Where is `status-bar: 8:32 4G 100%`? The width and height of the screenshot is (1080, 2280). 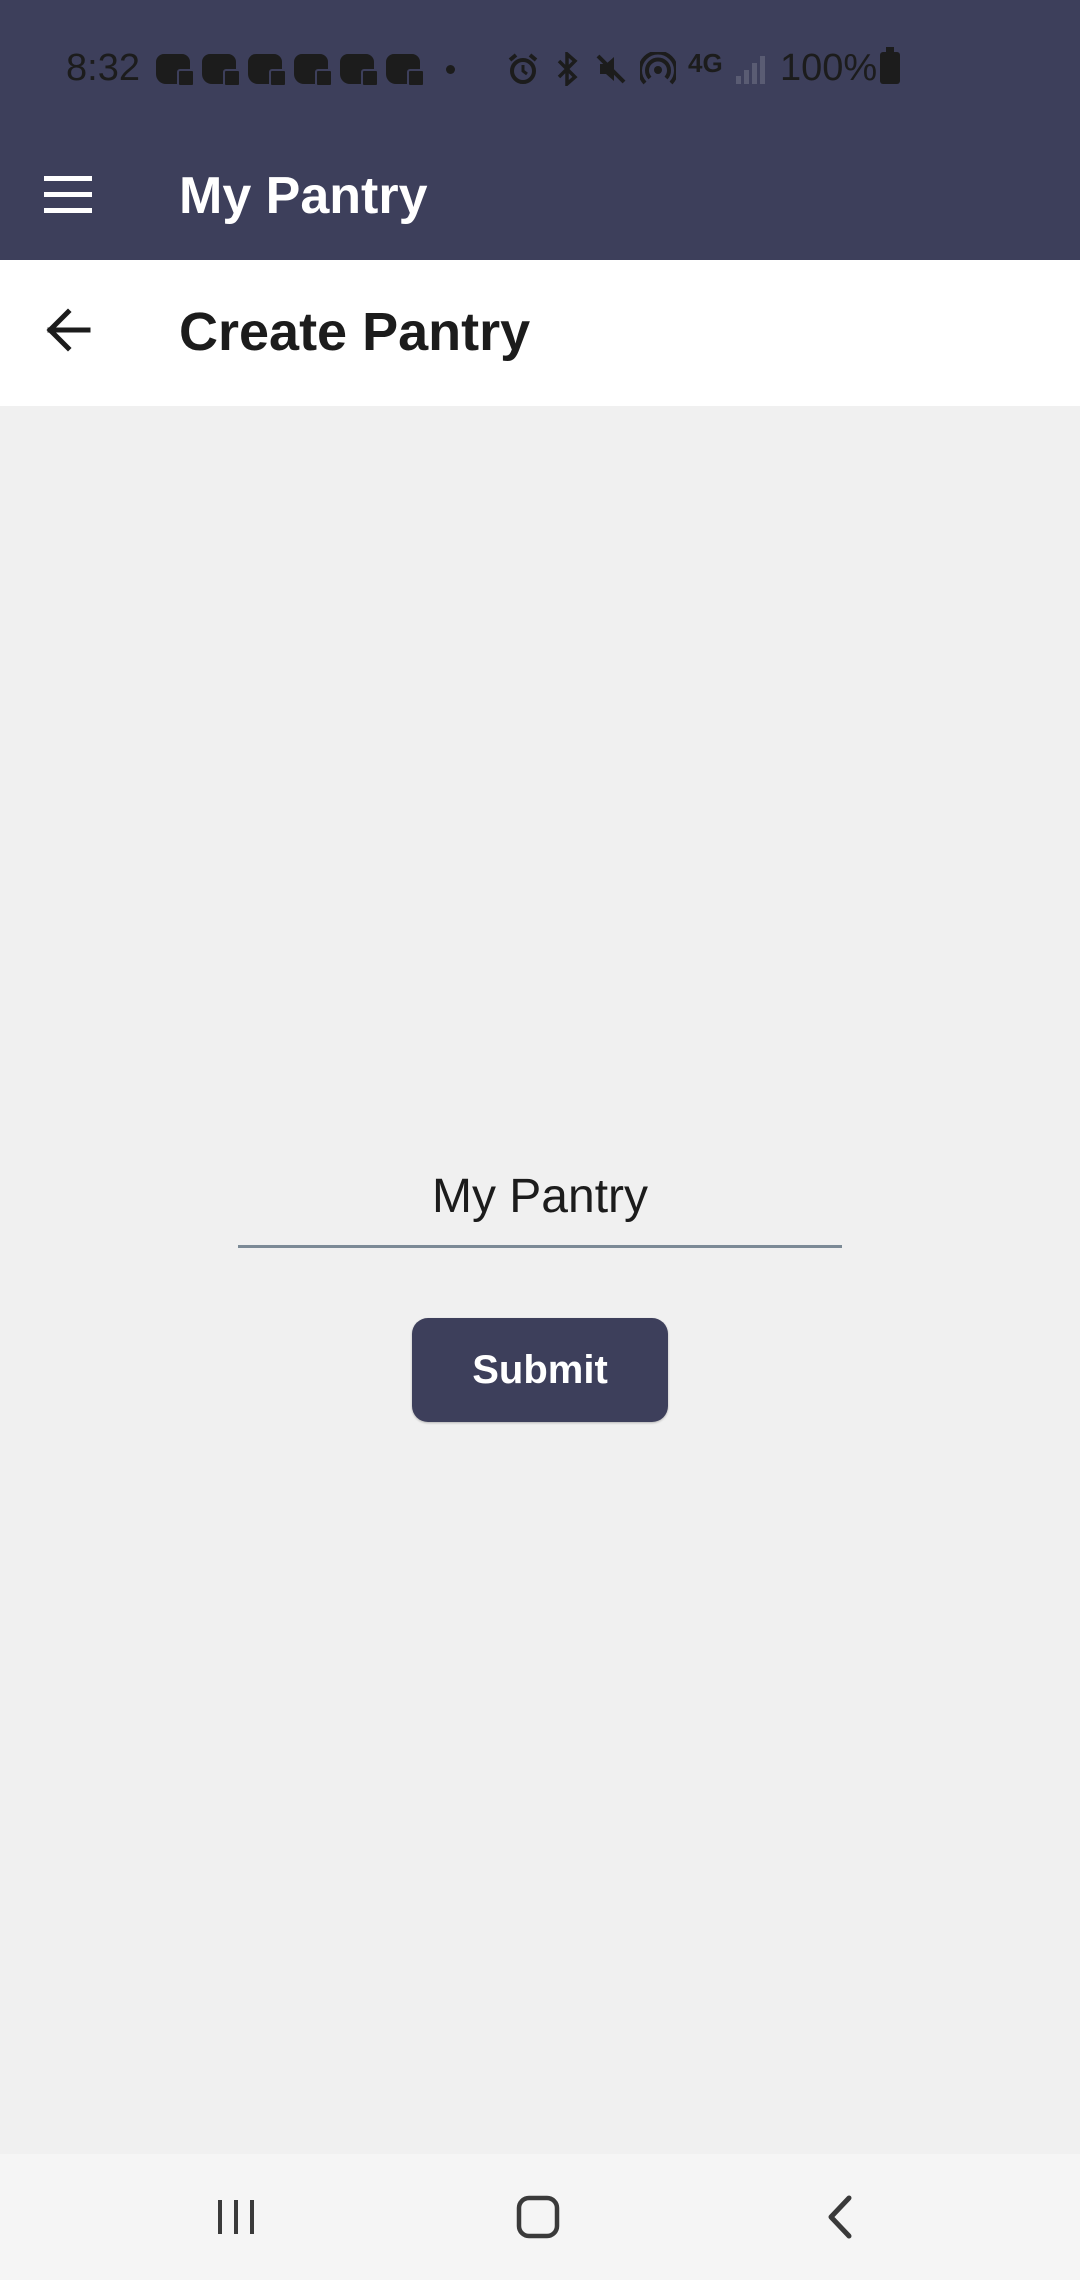
status-bar: 8:32 4G 100% is located at coordinates (540, 68).